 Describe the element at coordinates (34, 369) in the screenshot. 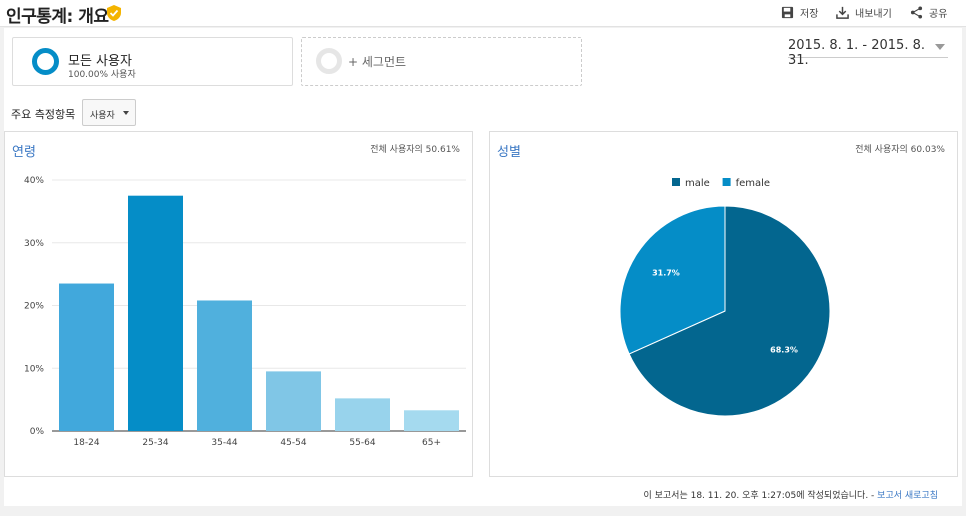

I see `y-tick-label: 10%` at that location.